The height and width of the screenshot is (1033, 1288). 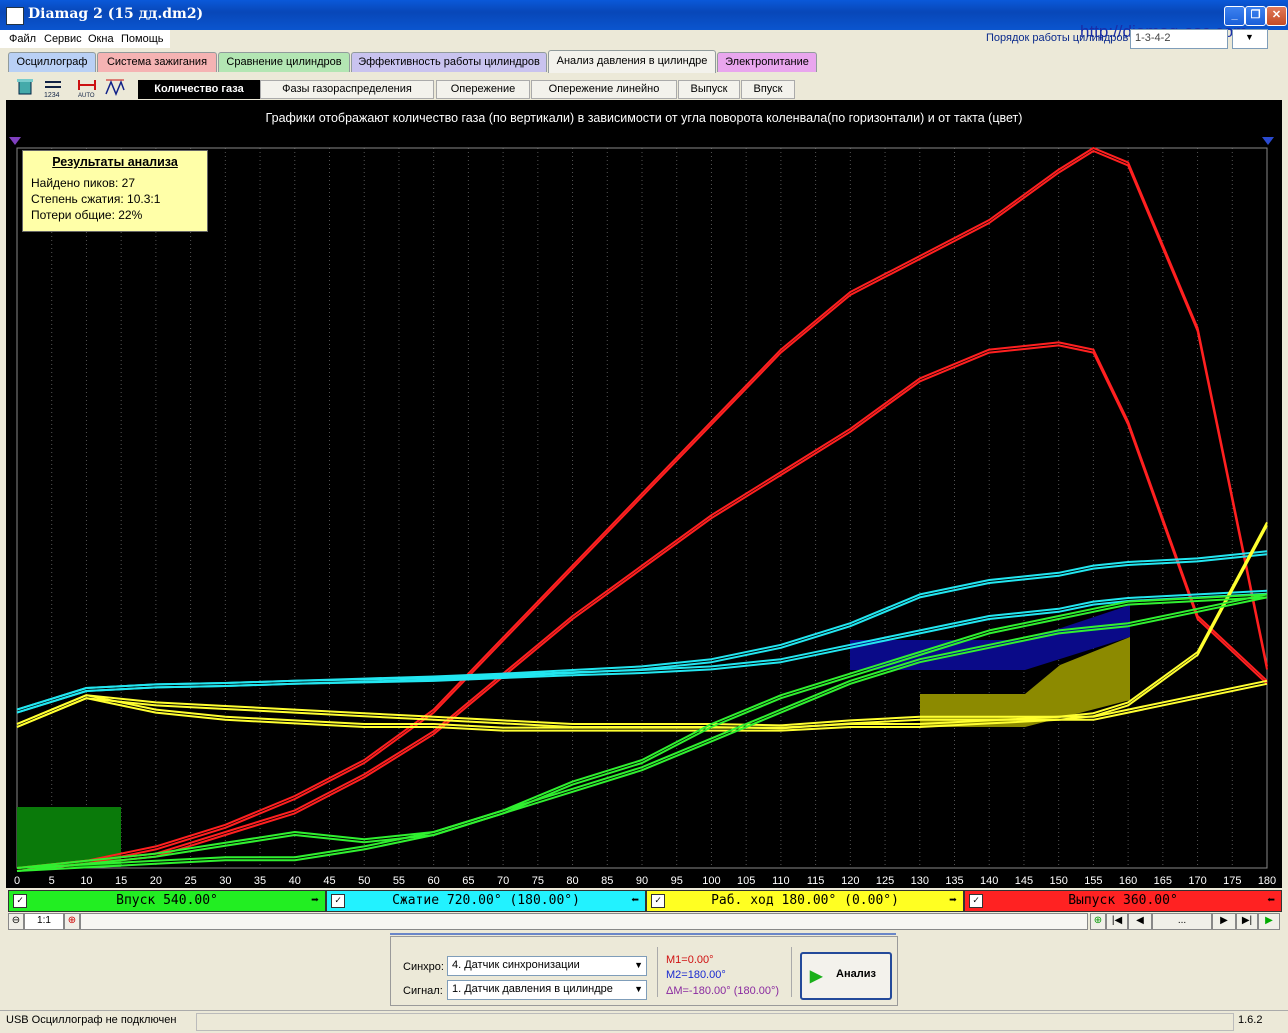 What do you see at coordinates (1268, 141) in the screenshot?
I see `marker-m2` at bounding box center [1268, 141].